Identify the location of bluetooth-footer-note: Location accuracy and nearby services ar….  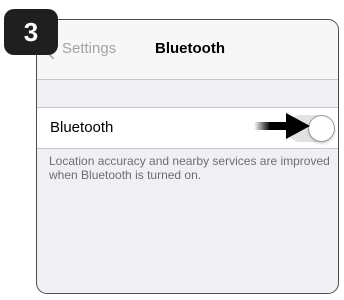
(189, 168).